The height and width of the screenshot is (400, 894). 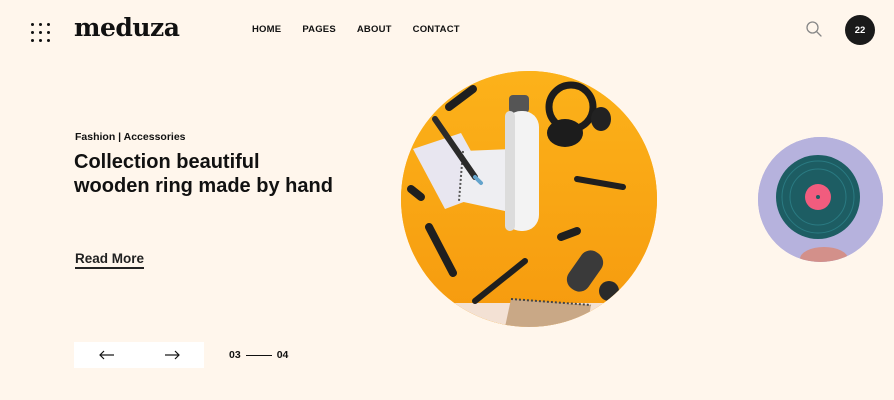 I want to click on pager-current: 03, so click(x=235, y=355).